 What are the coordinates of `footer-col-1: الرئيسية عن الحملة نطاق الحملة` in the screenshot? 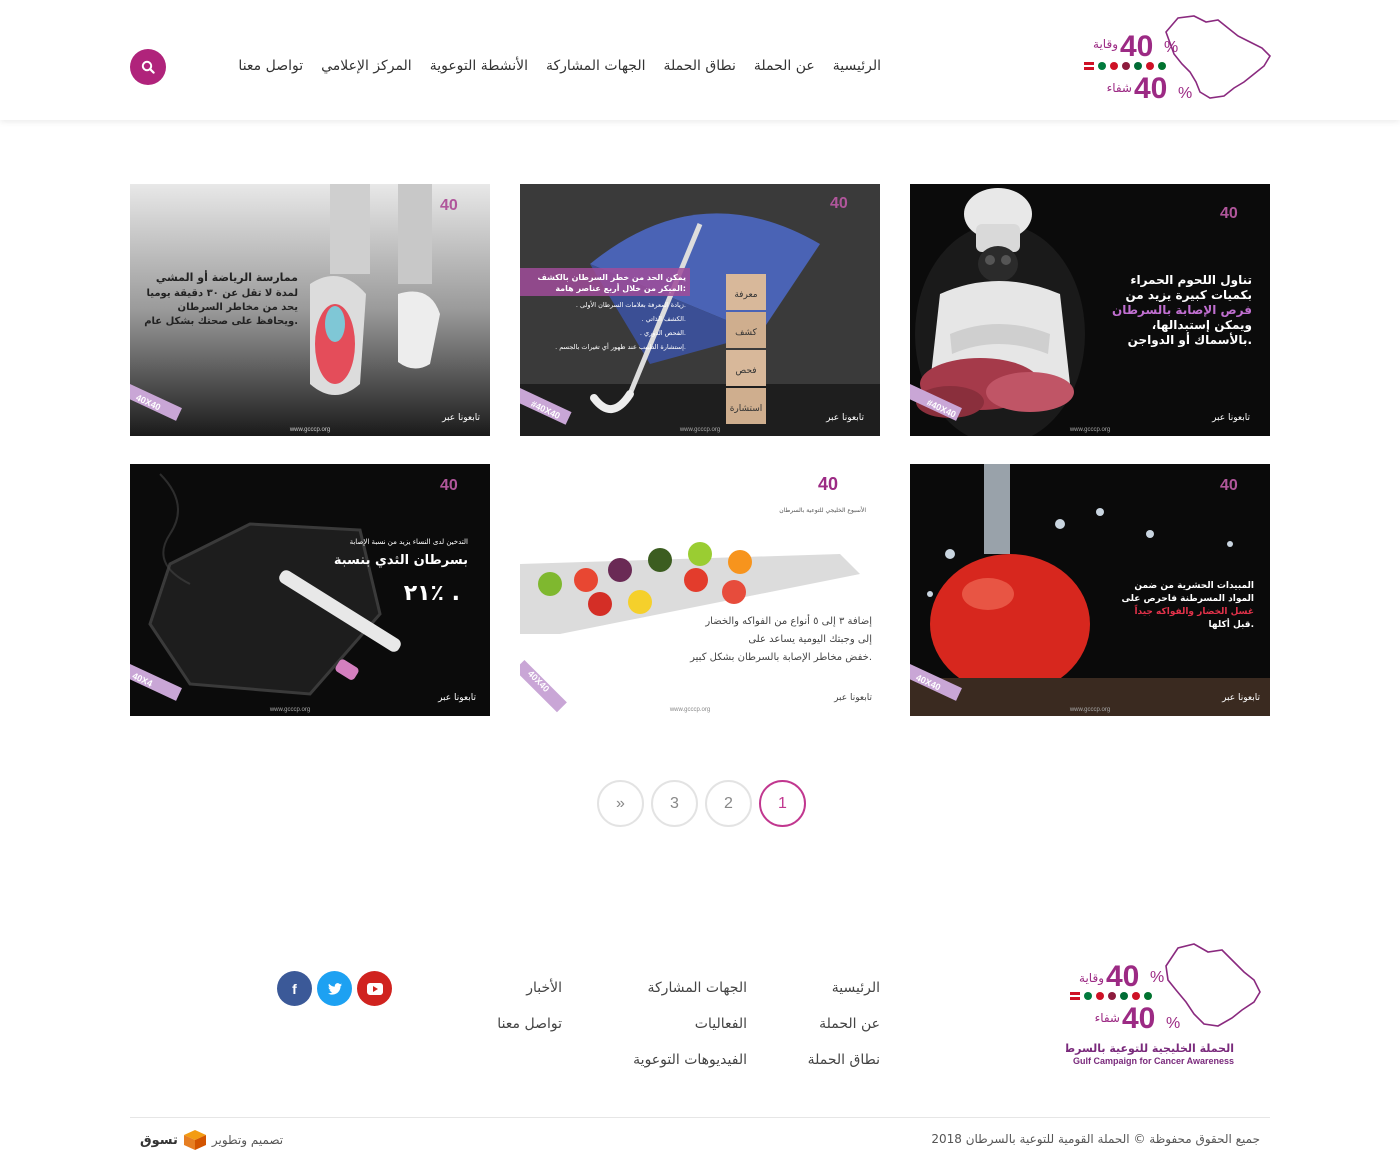 It's located at (810, 1024).